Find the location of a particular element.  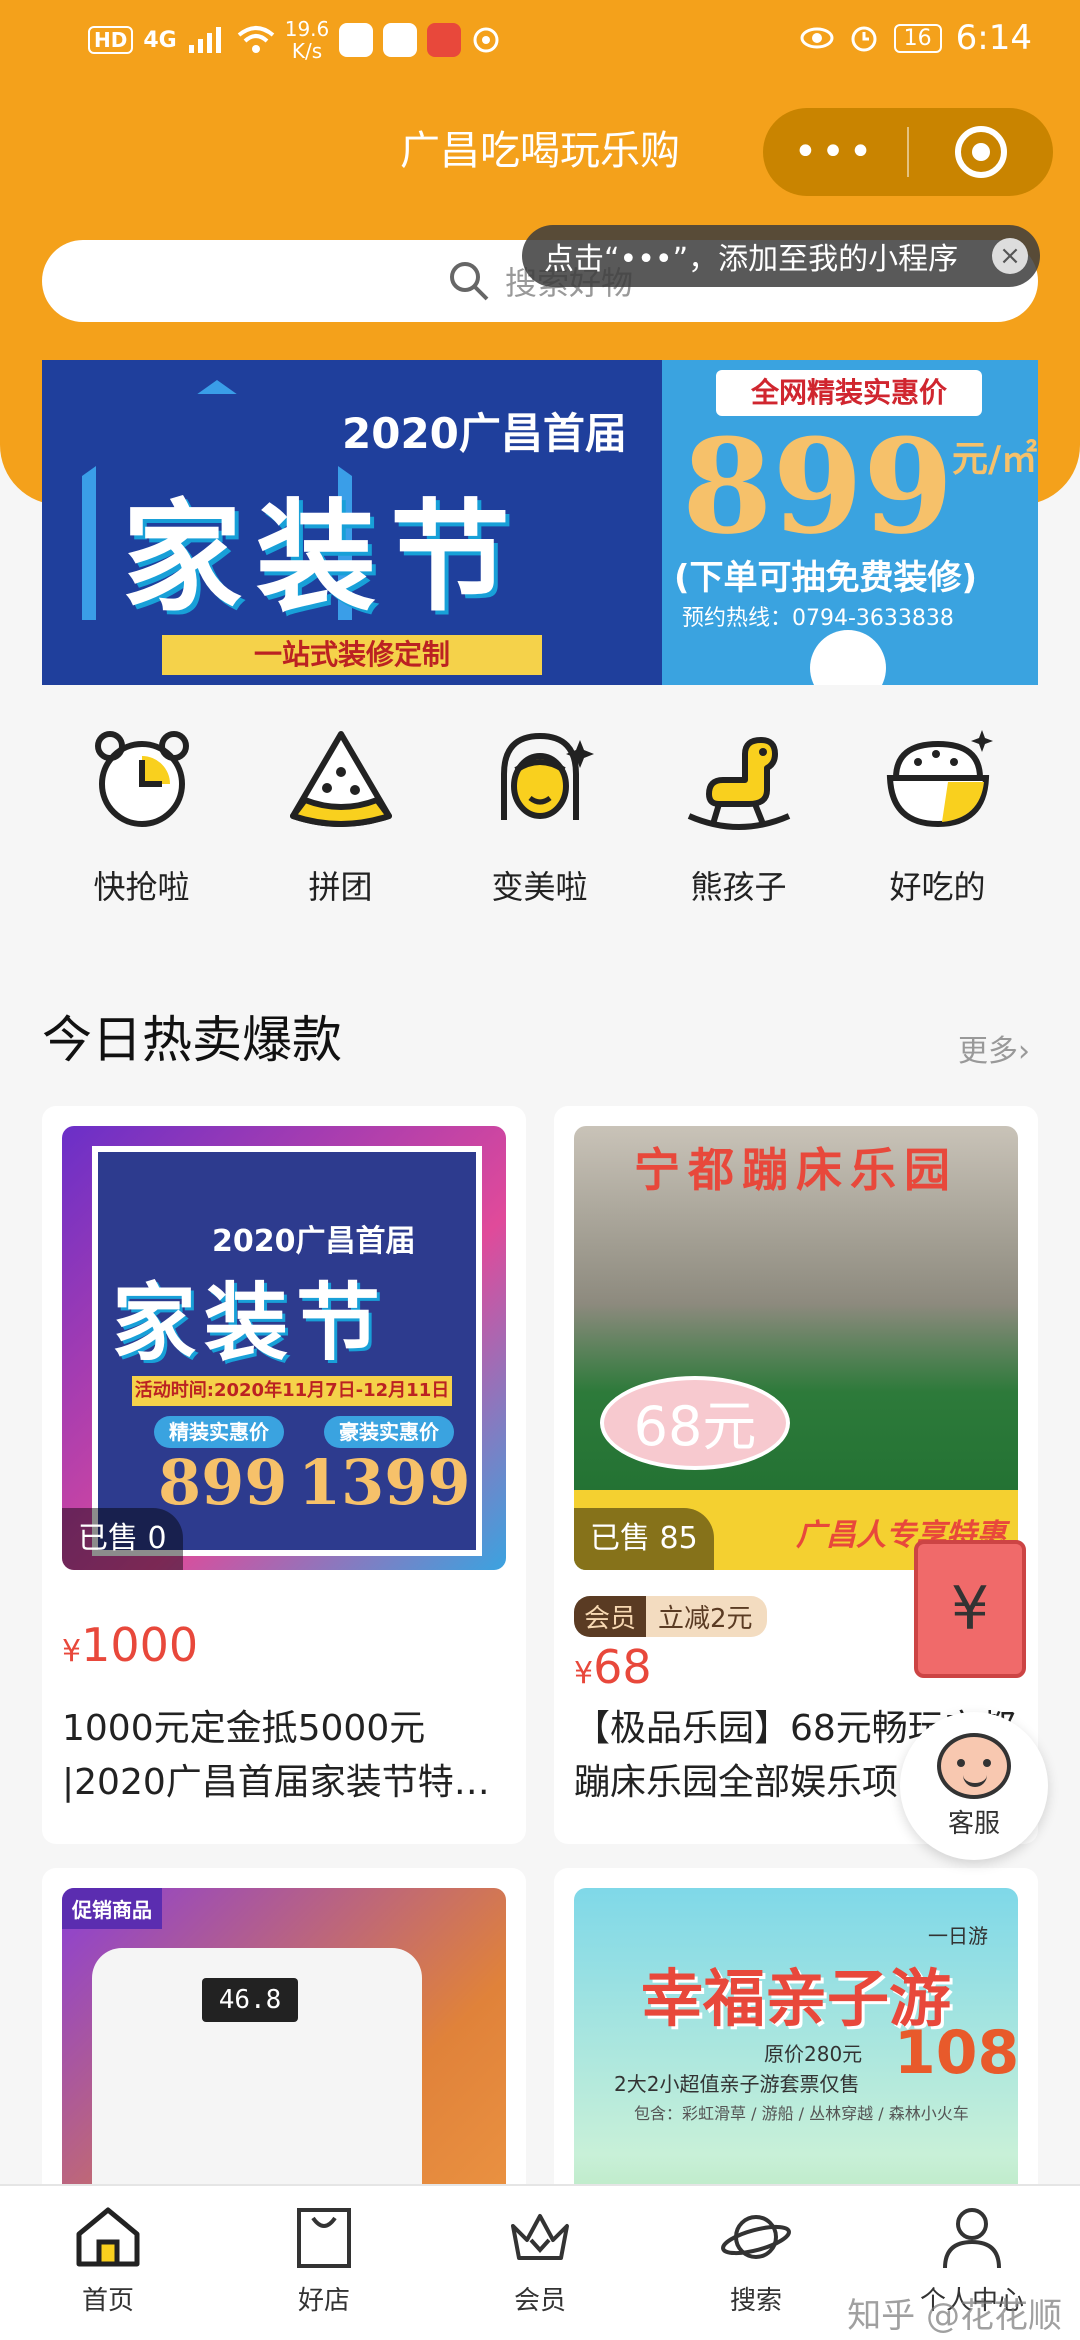

mini-program-capsule: ••• is located at coordinates (908, 152).